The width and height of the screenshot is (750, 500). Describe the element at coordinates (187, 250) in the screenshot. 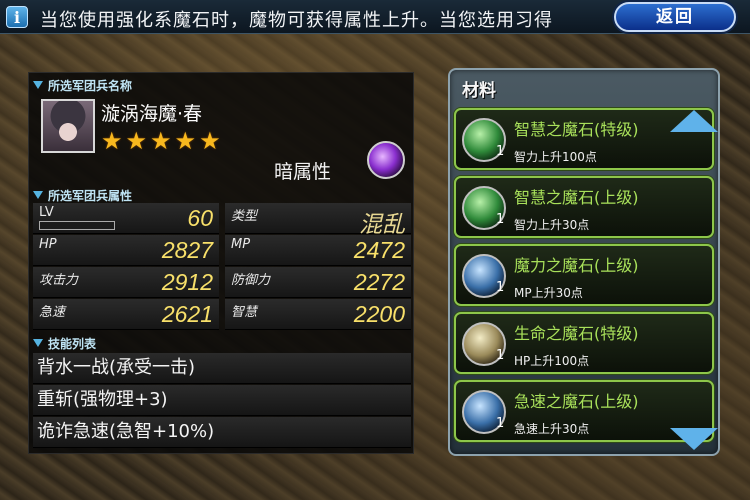

I see `stat-value: 2827` at that location.